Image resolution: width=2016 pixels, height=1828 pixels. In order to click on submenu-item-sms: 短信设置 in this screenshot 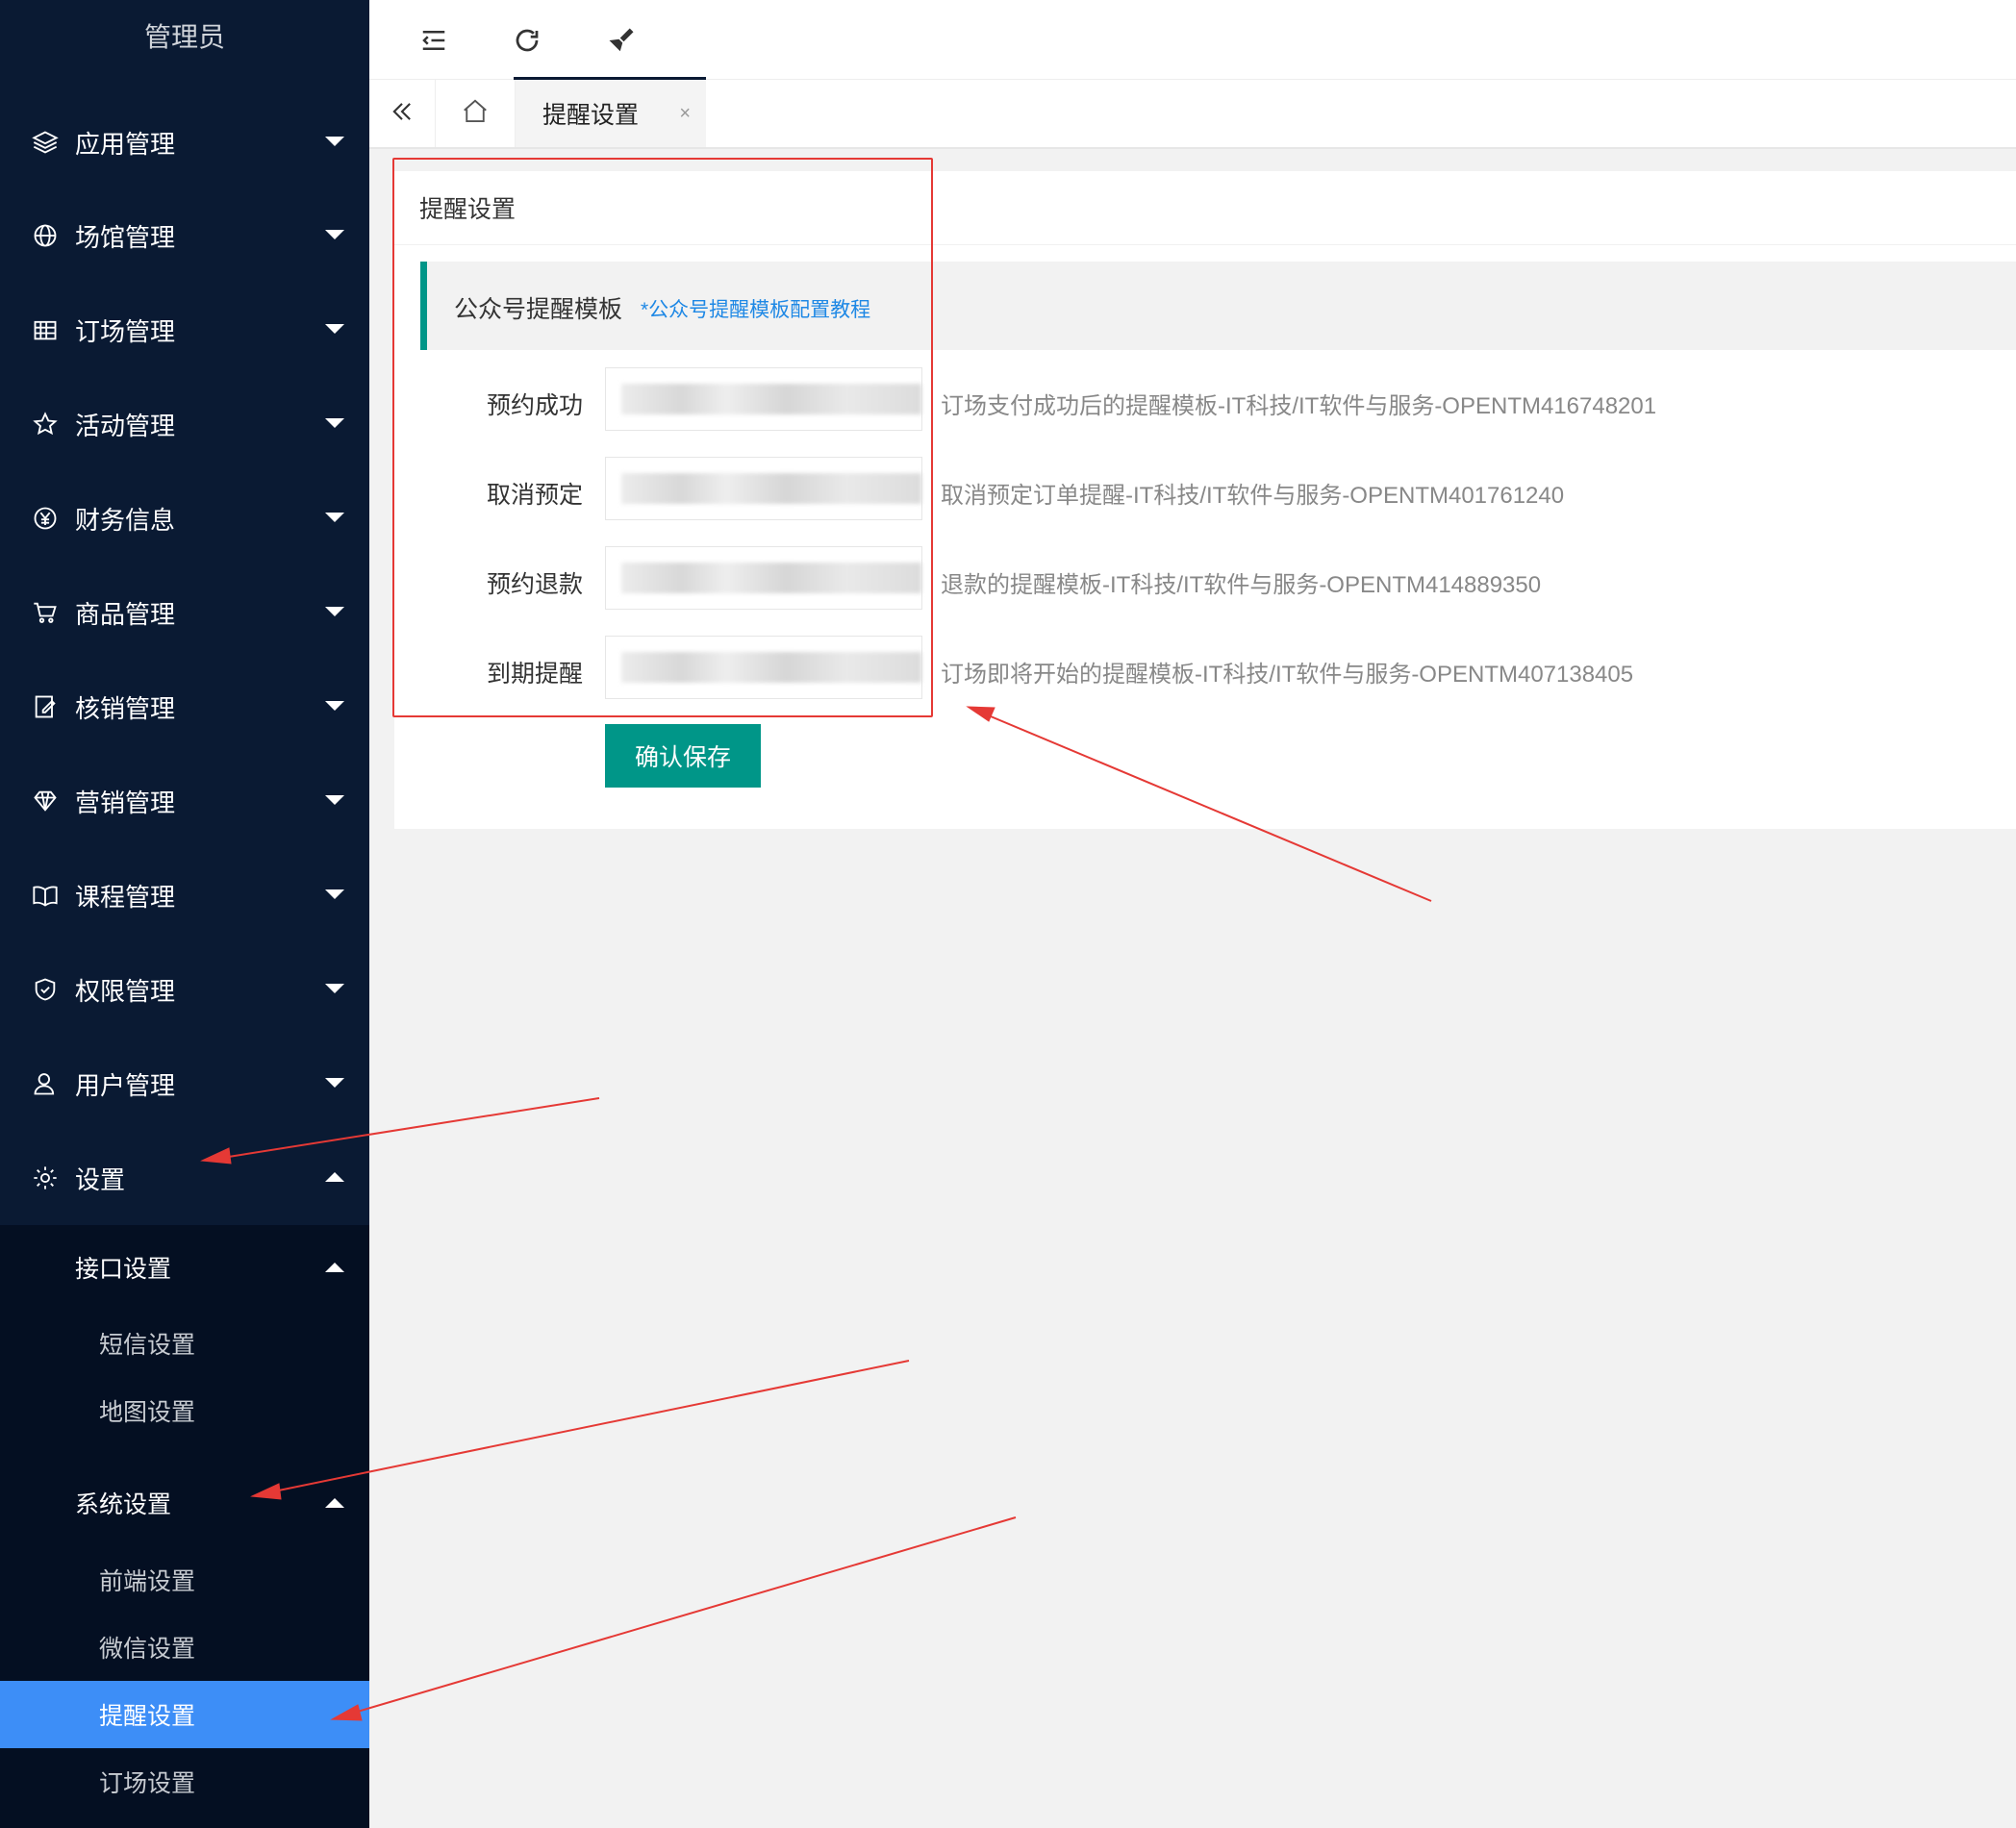, I will do `click(185, 1344)`.